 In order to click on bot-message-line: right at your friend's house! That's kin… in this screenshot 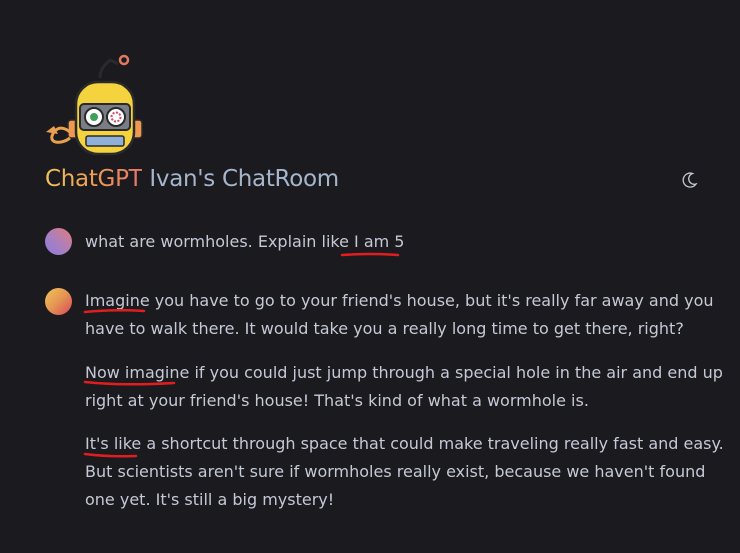, I will do `click(337, 400)`.